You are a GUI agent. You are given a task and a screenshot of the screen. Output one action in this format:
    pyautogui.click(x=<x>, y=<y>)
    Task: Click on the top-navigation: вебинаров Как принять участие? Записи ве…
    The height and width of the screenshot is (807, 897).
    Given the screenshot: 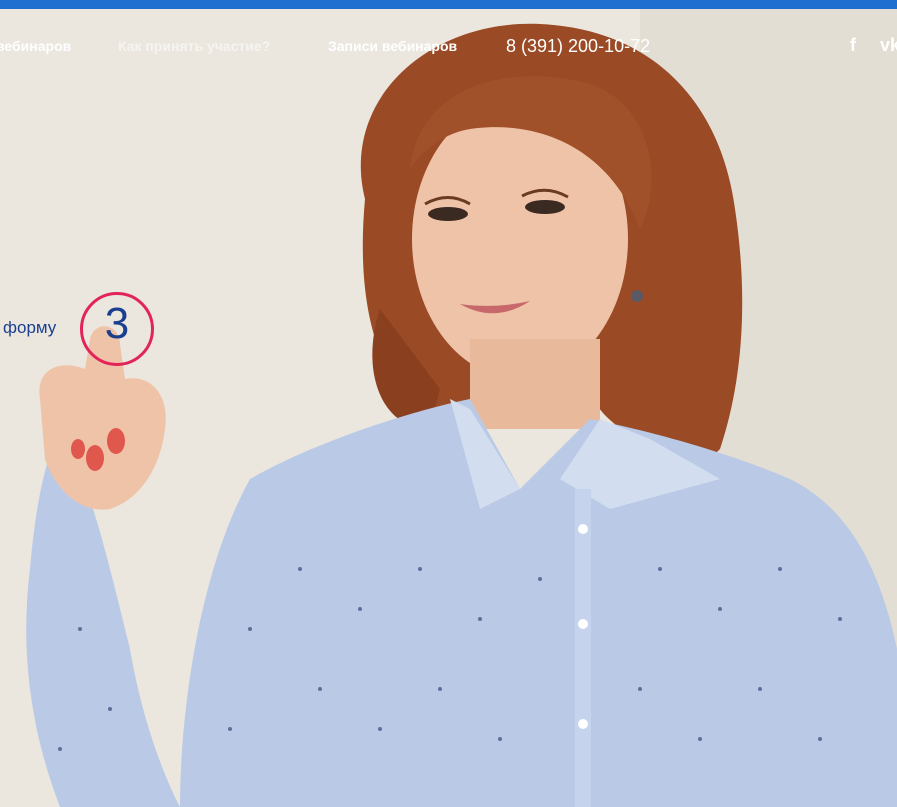 What is the action you would take?
    pyautogui.click(x=448, y=38)
    